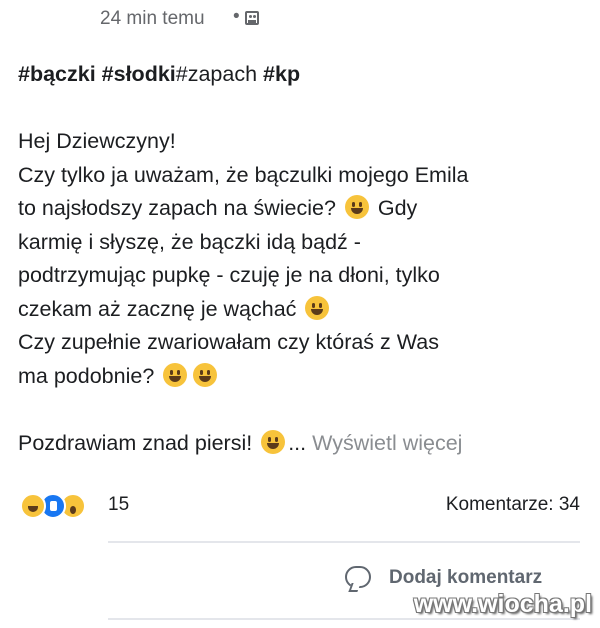  I want to click on post-meta: 24 min temu •, so click(300, 18).